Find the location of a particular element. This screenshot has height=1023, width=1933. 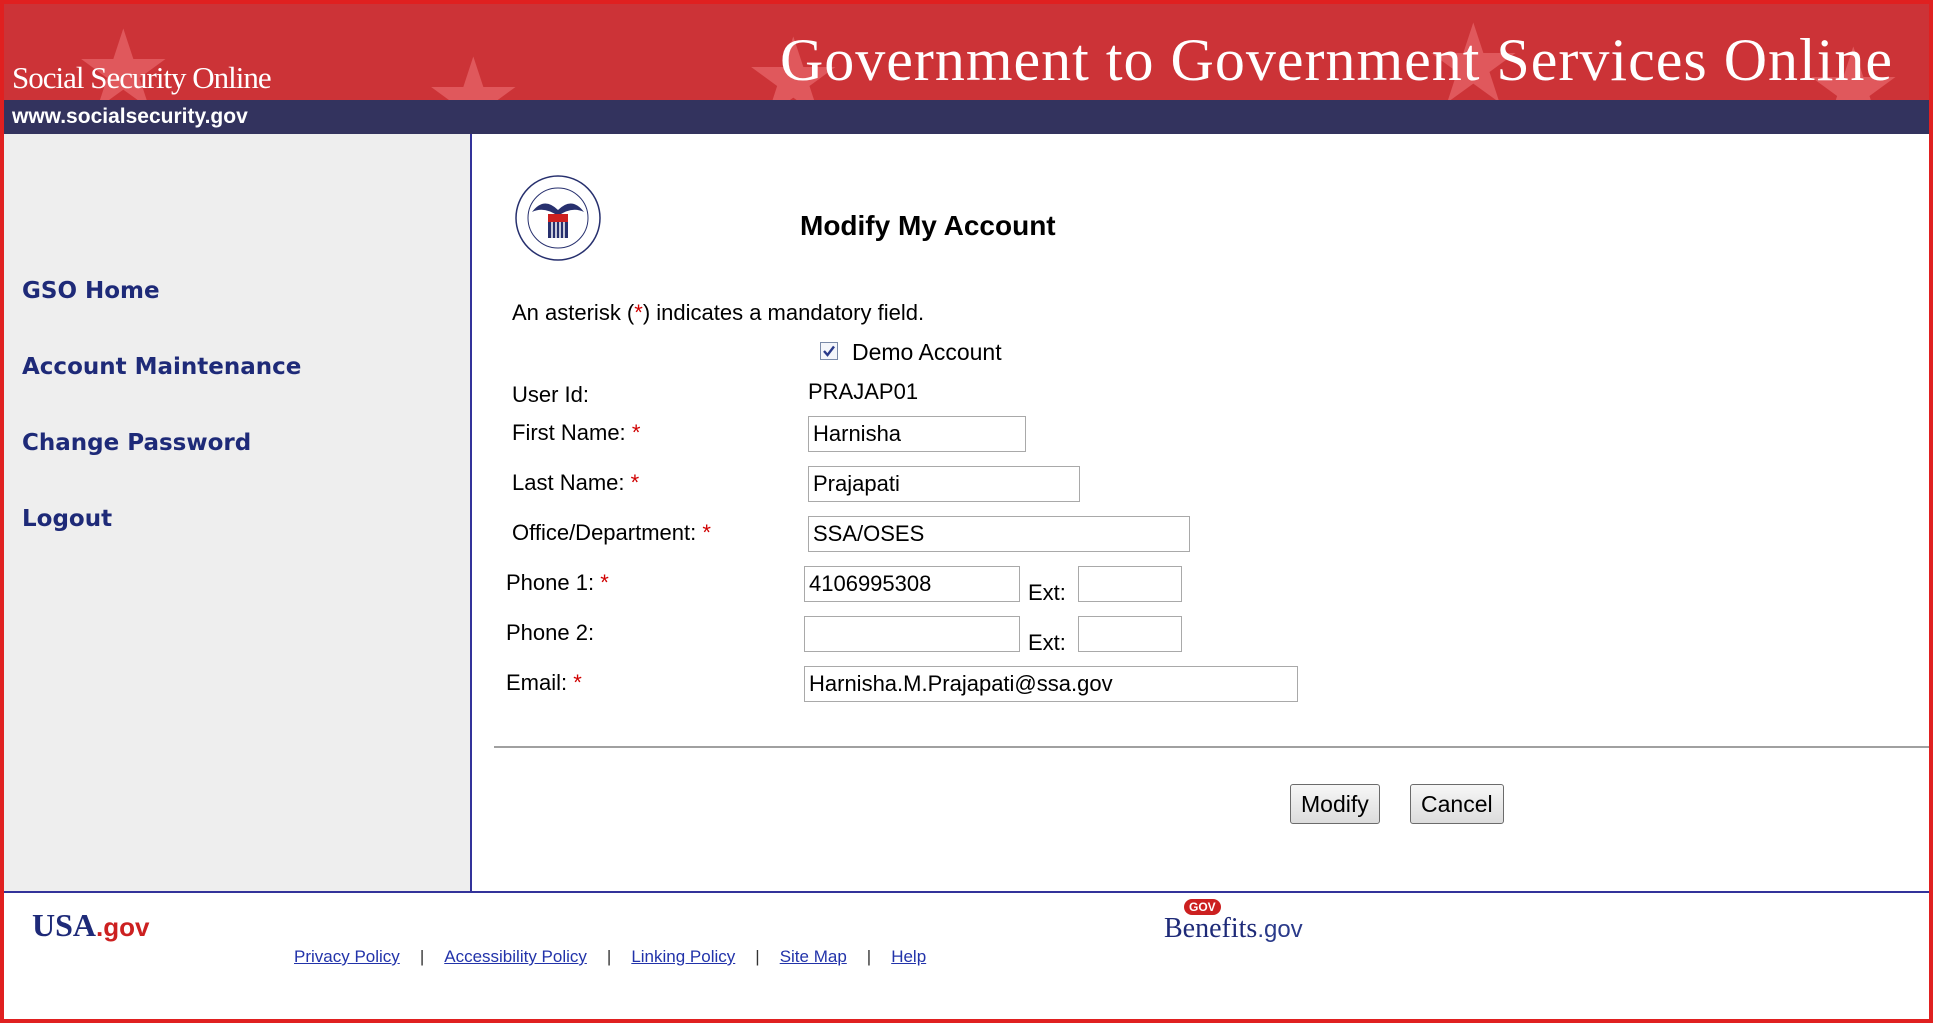

note-text-before: An asterisk ( is located at coordinates (573, 312).